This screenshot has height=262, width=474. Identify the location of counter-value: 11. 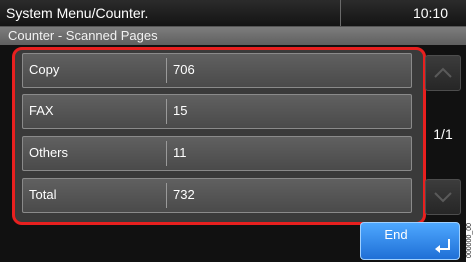
(180, 152).